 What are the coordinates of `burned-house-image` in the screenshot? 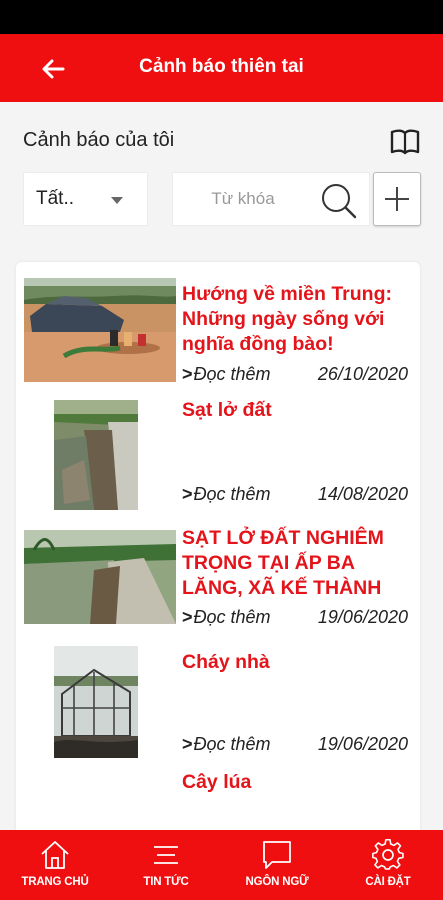 It's located at (96, 702).